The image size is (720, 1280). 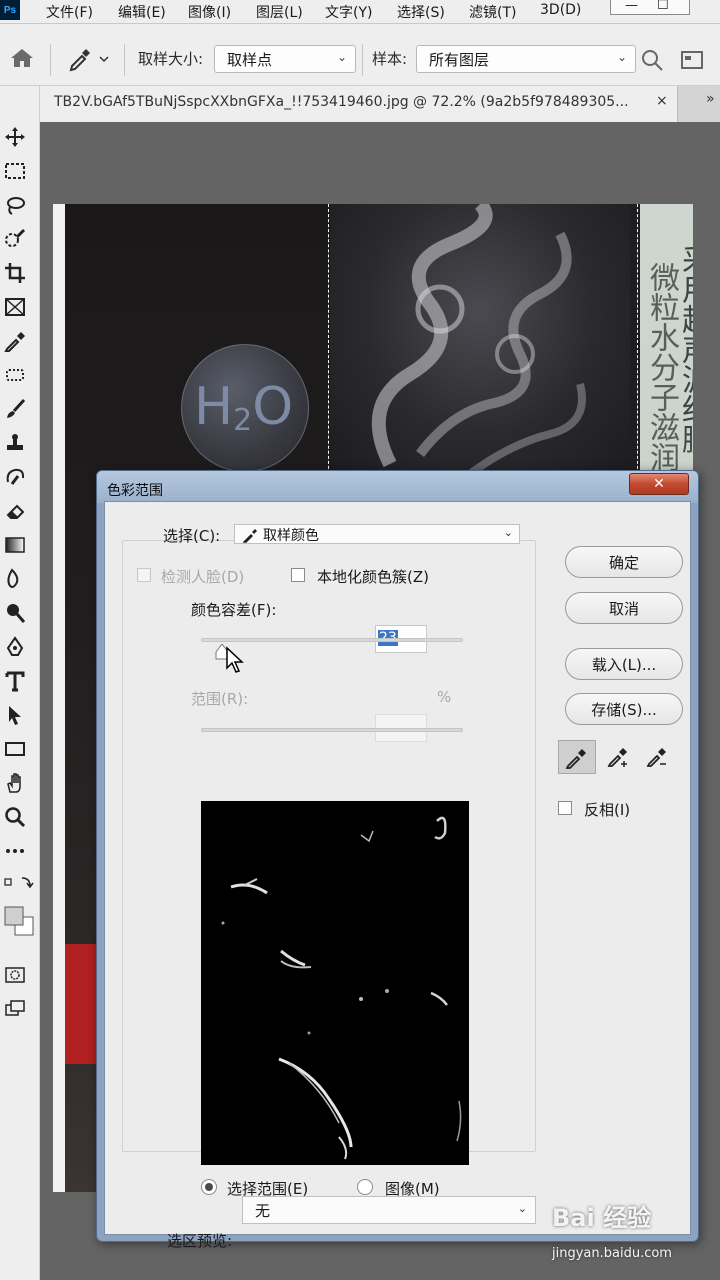 I want to click on menu-layer: 图层(L), so click(x=279, y=12).